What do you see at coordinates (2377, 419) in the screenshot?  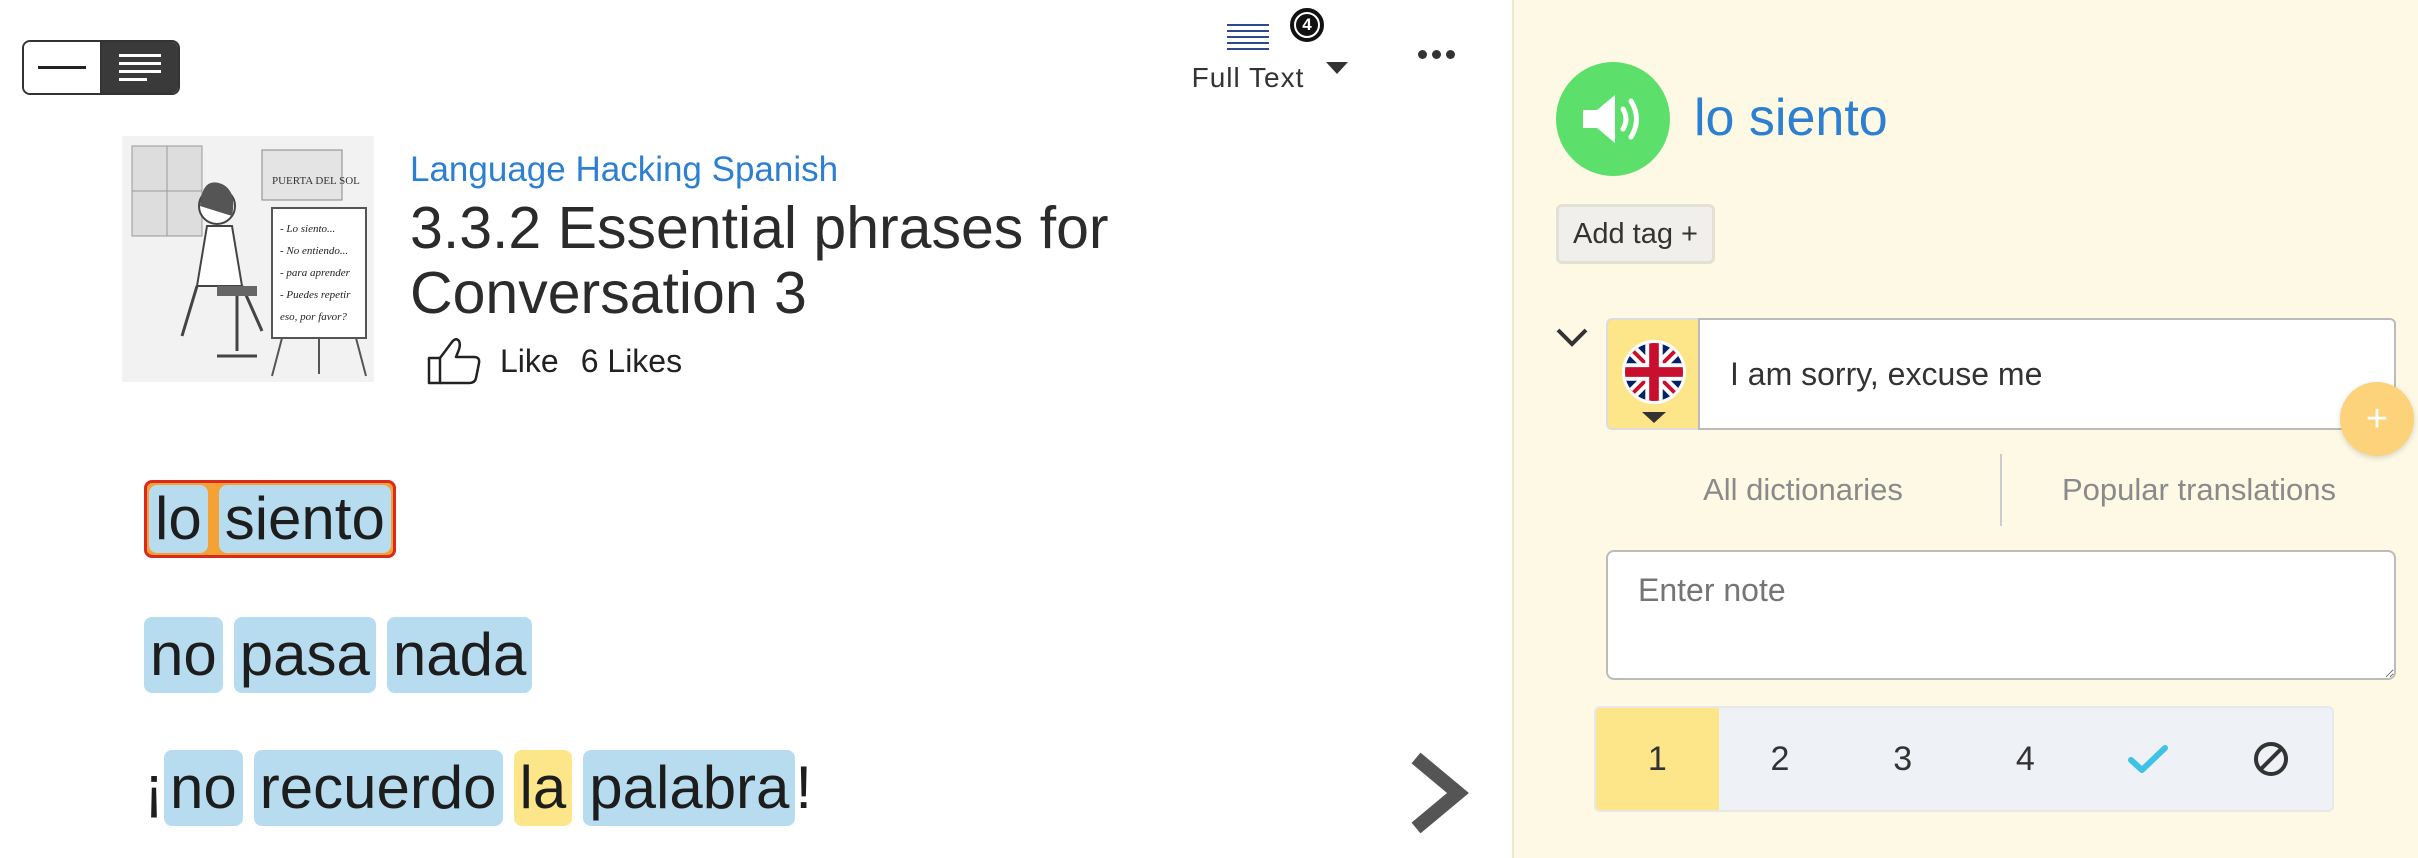 I see `add-translation-button: +` at bounding box center [2377, 419].